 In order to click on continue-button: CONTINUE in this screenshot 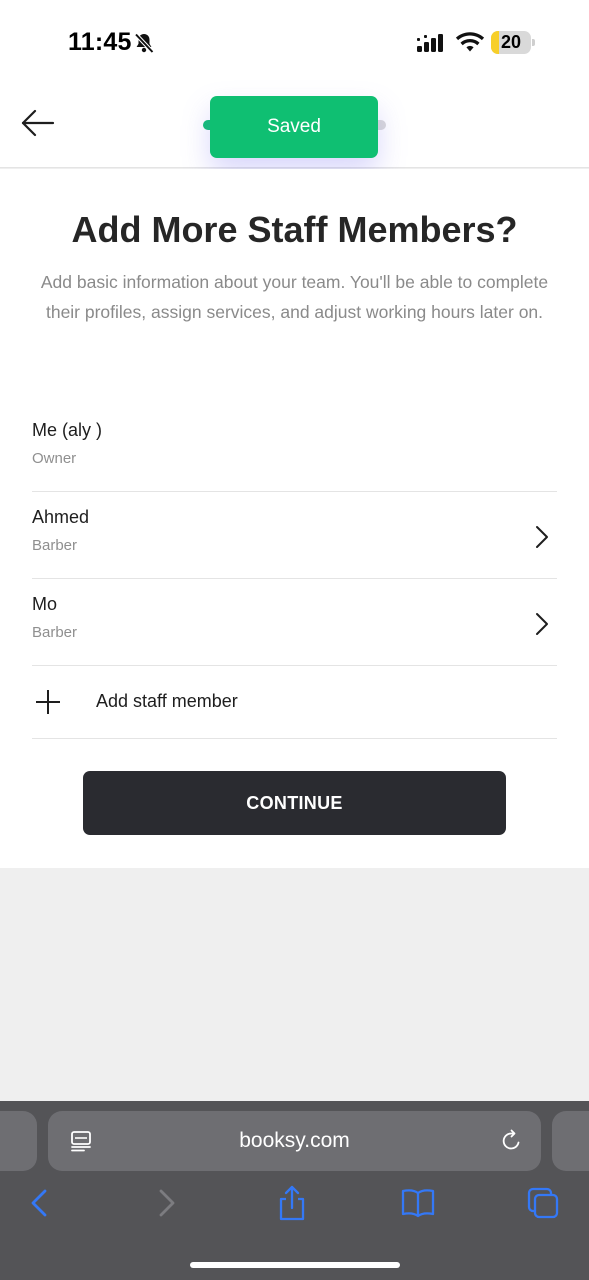, I will do `click(294, 803)`.